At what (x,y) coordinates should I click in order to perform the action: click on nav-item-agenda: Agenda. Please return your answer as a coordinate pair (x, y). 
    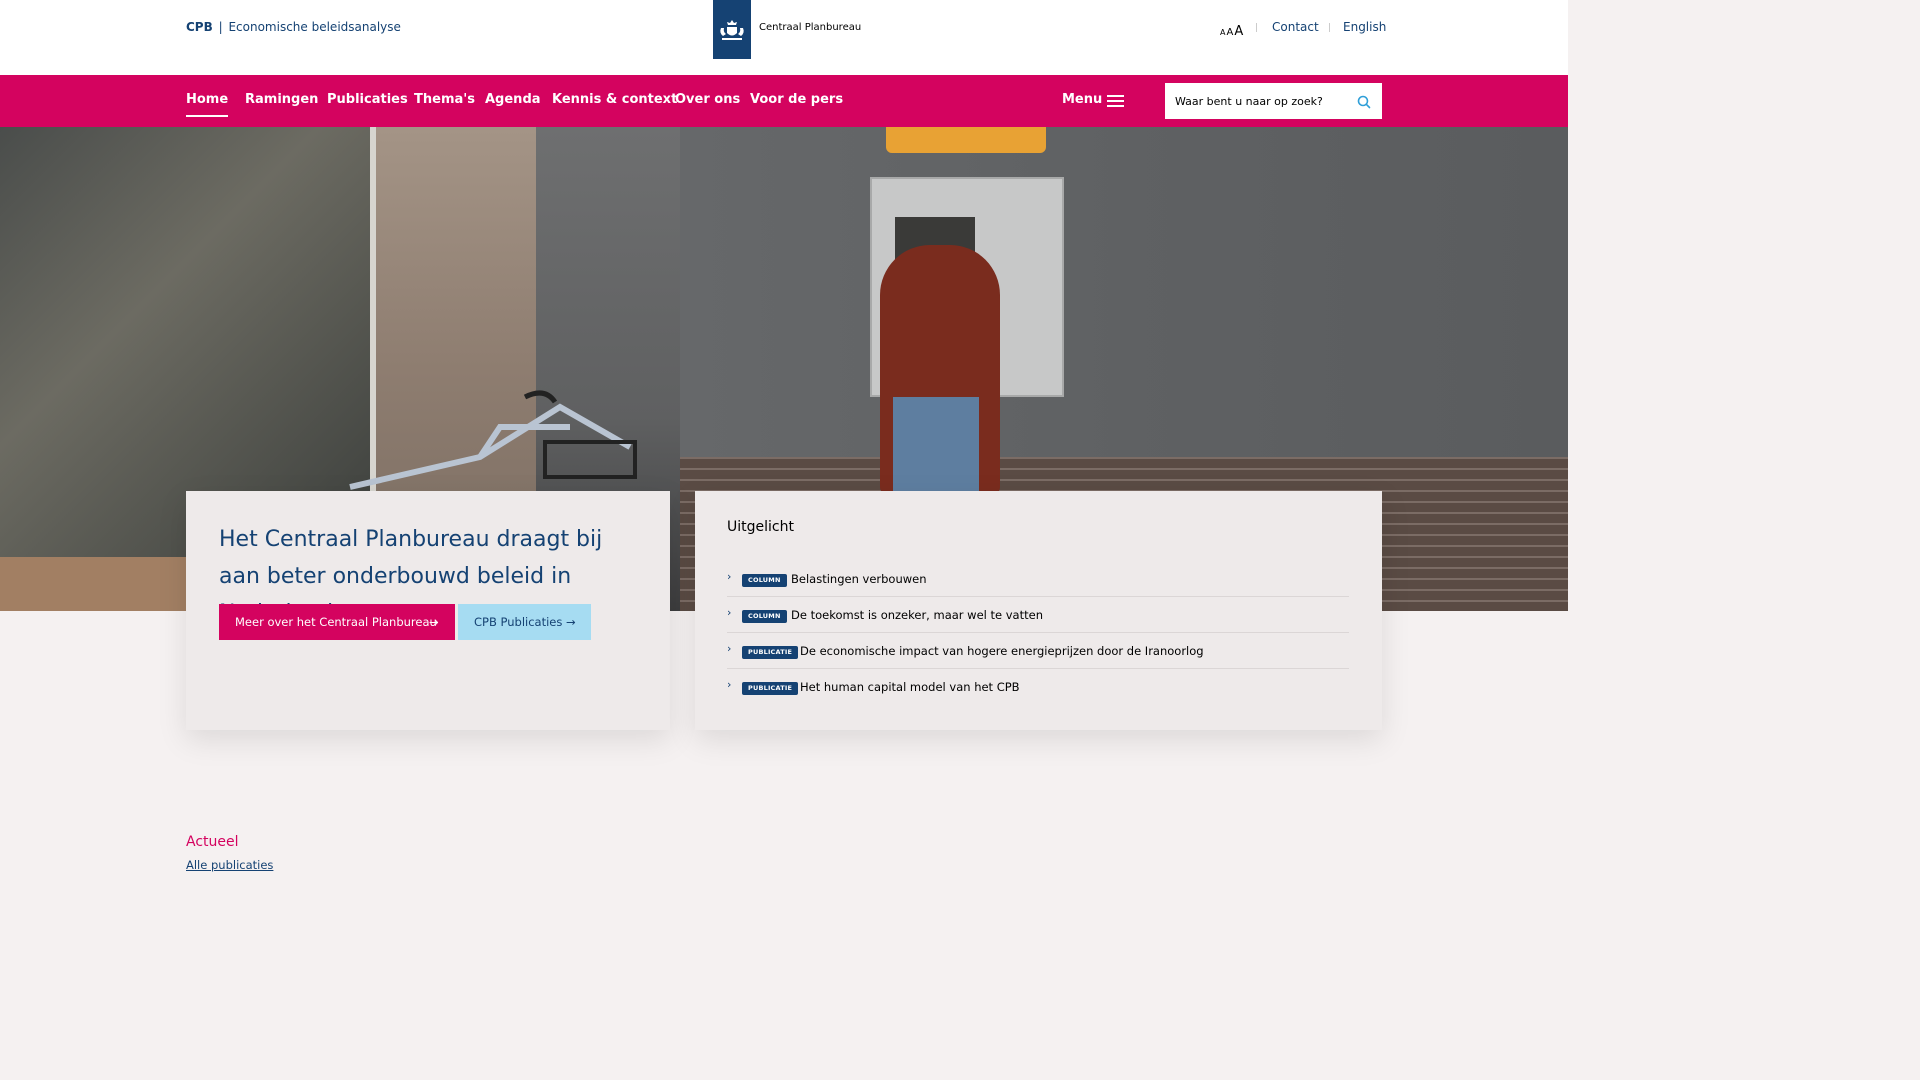
    Looking at the image, I should click on (513, 99).